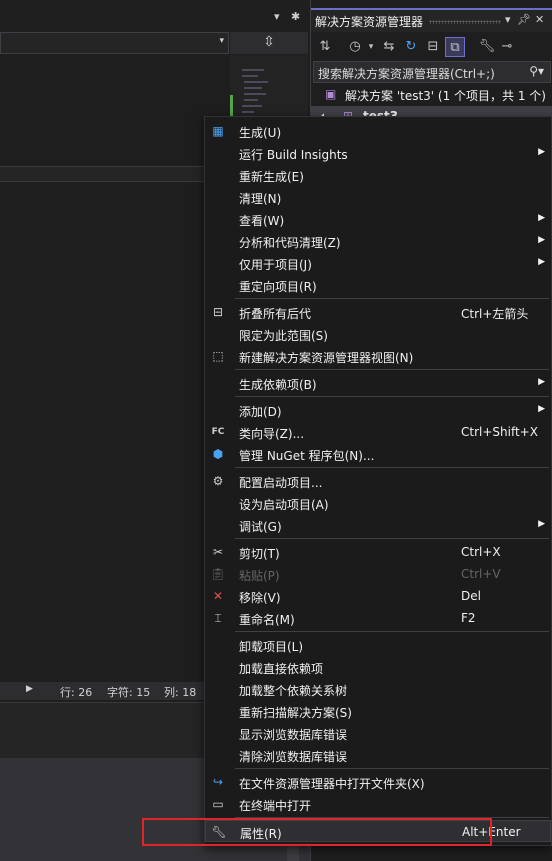 The width and height of the screenshot is (552, 861). What do you see at coordinates (378, 782) in the screenshot?
I see `menu-item-open-in-explorer: ↪ 在文件资源管理器中打开文件夹(X)` at bounding box center [378, 782].